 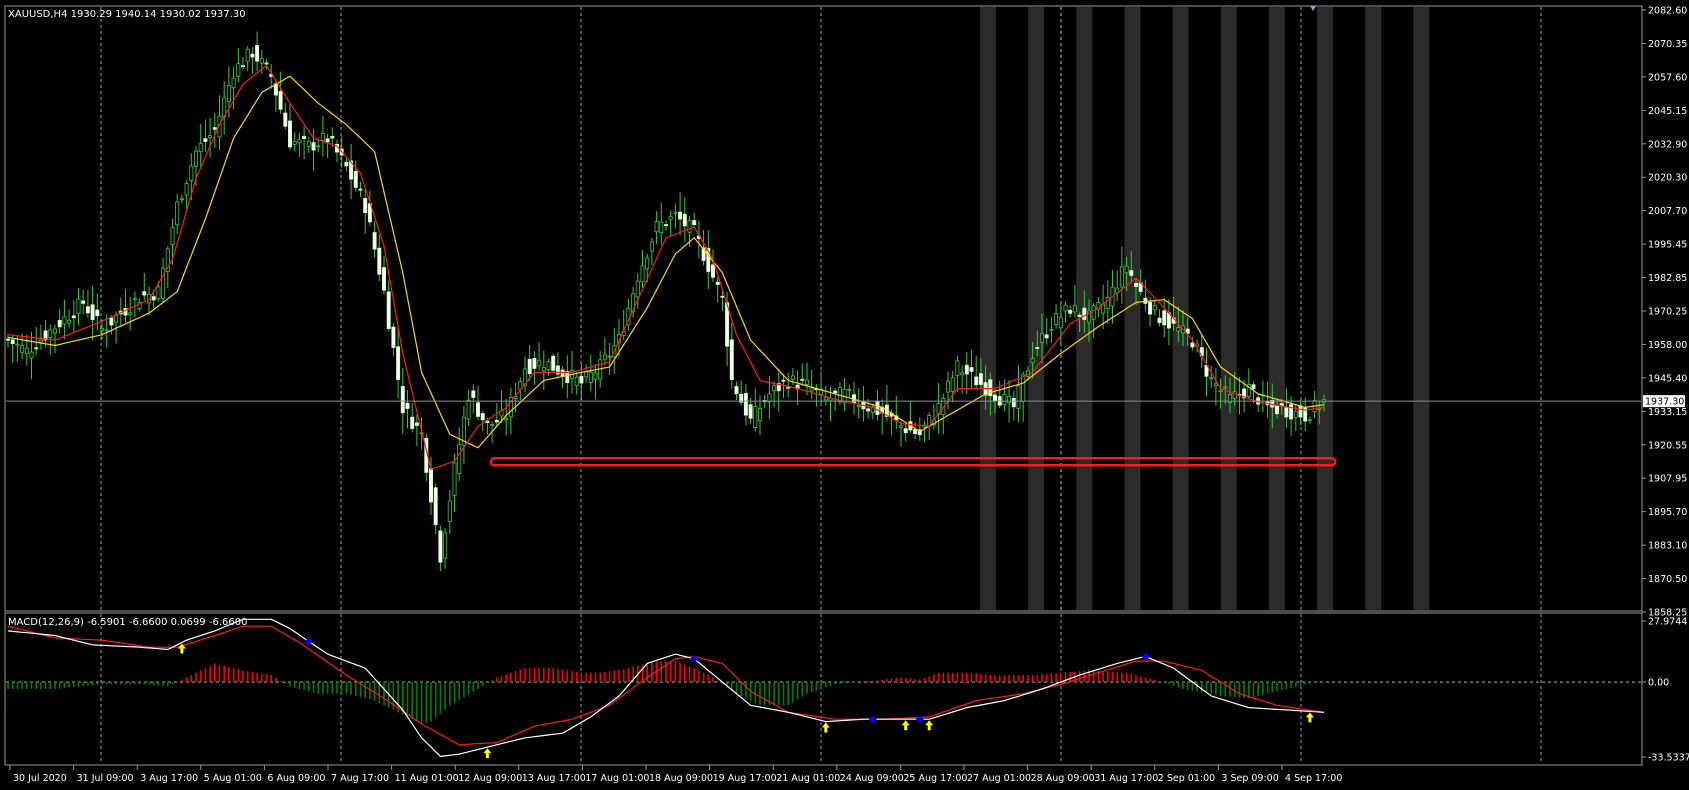 I want to click on price-tick-label: 1883.10, so click(x=1667, y=546).